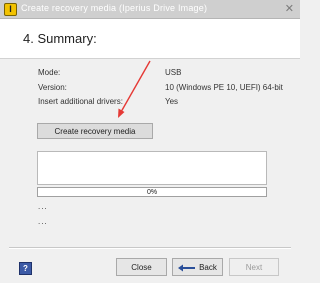  I want to click on progress-percent: 0%, so click(152, 192).